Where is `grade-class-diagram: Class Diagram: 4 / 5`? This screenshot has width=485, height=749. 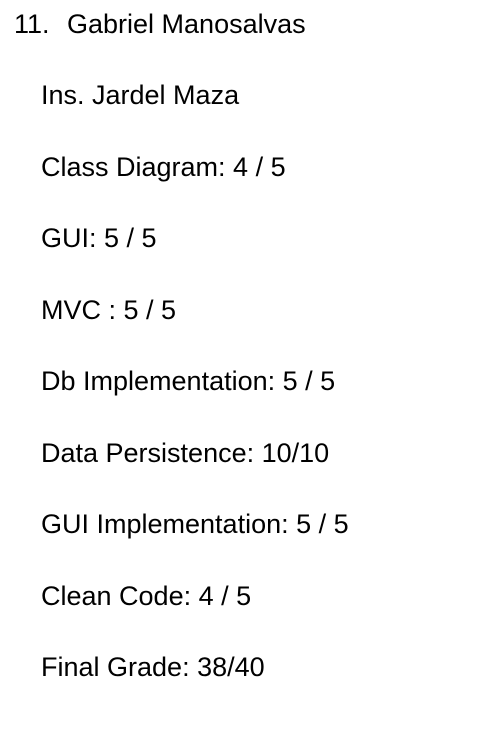 grade-class-diagram: Class Diagram: 4 / 5 is located at coordinates (163, 166).